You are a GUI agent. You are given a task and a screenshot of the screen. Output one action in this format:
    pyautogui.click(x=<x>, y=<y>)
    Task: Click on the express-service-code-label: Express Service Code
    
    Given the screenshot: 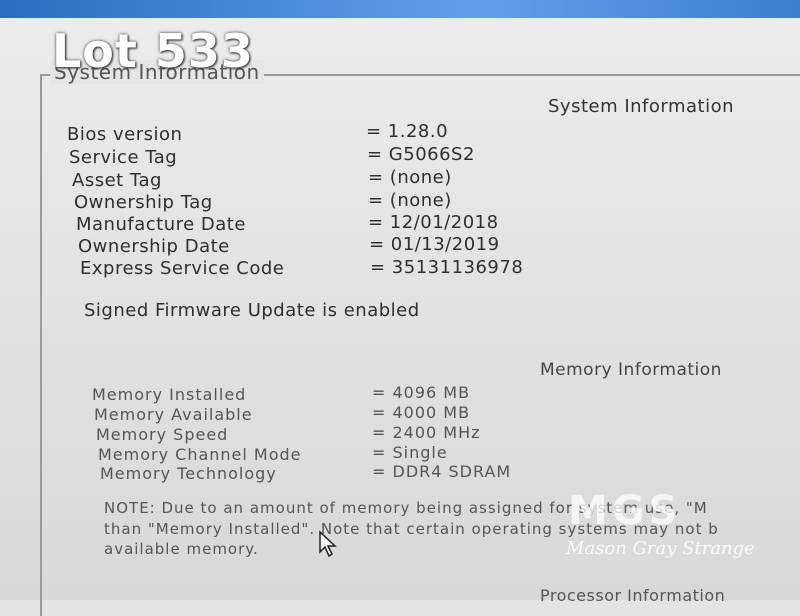 What is the action you would take?
    pyautogui.click(x=182, y=268)
    